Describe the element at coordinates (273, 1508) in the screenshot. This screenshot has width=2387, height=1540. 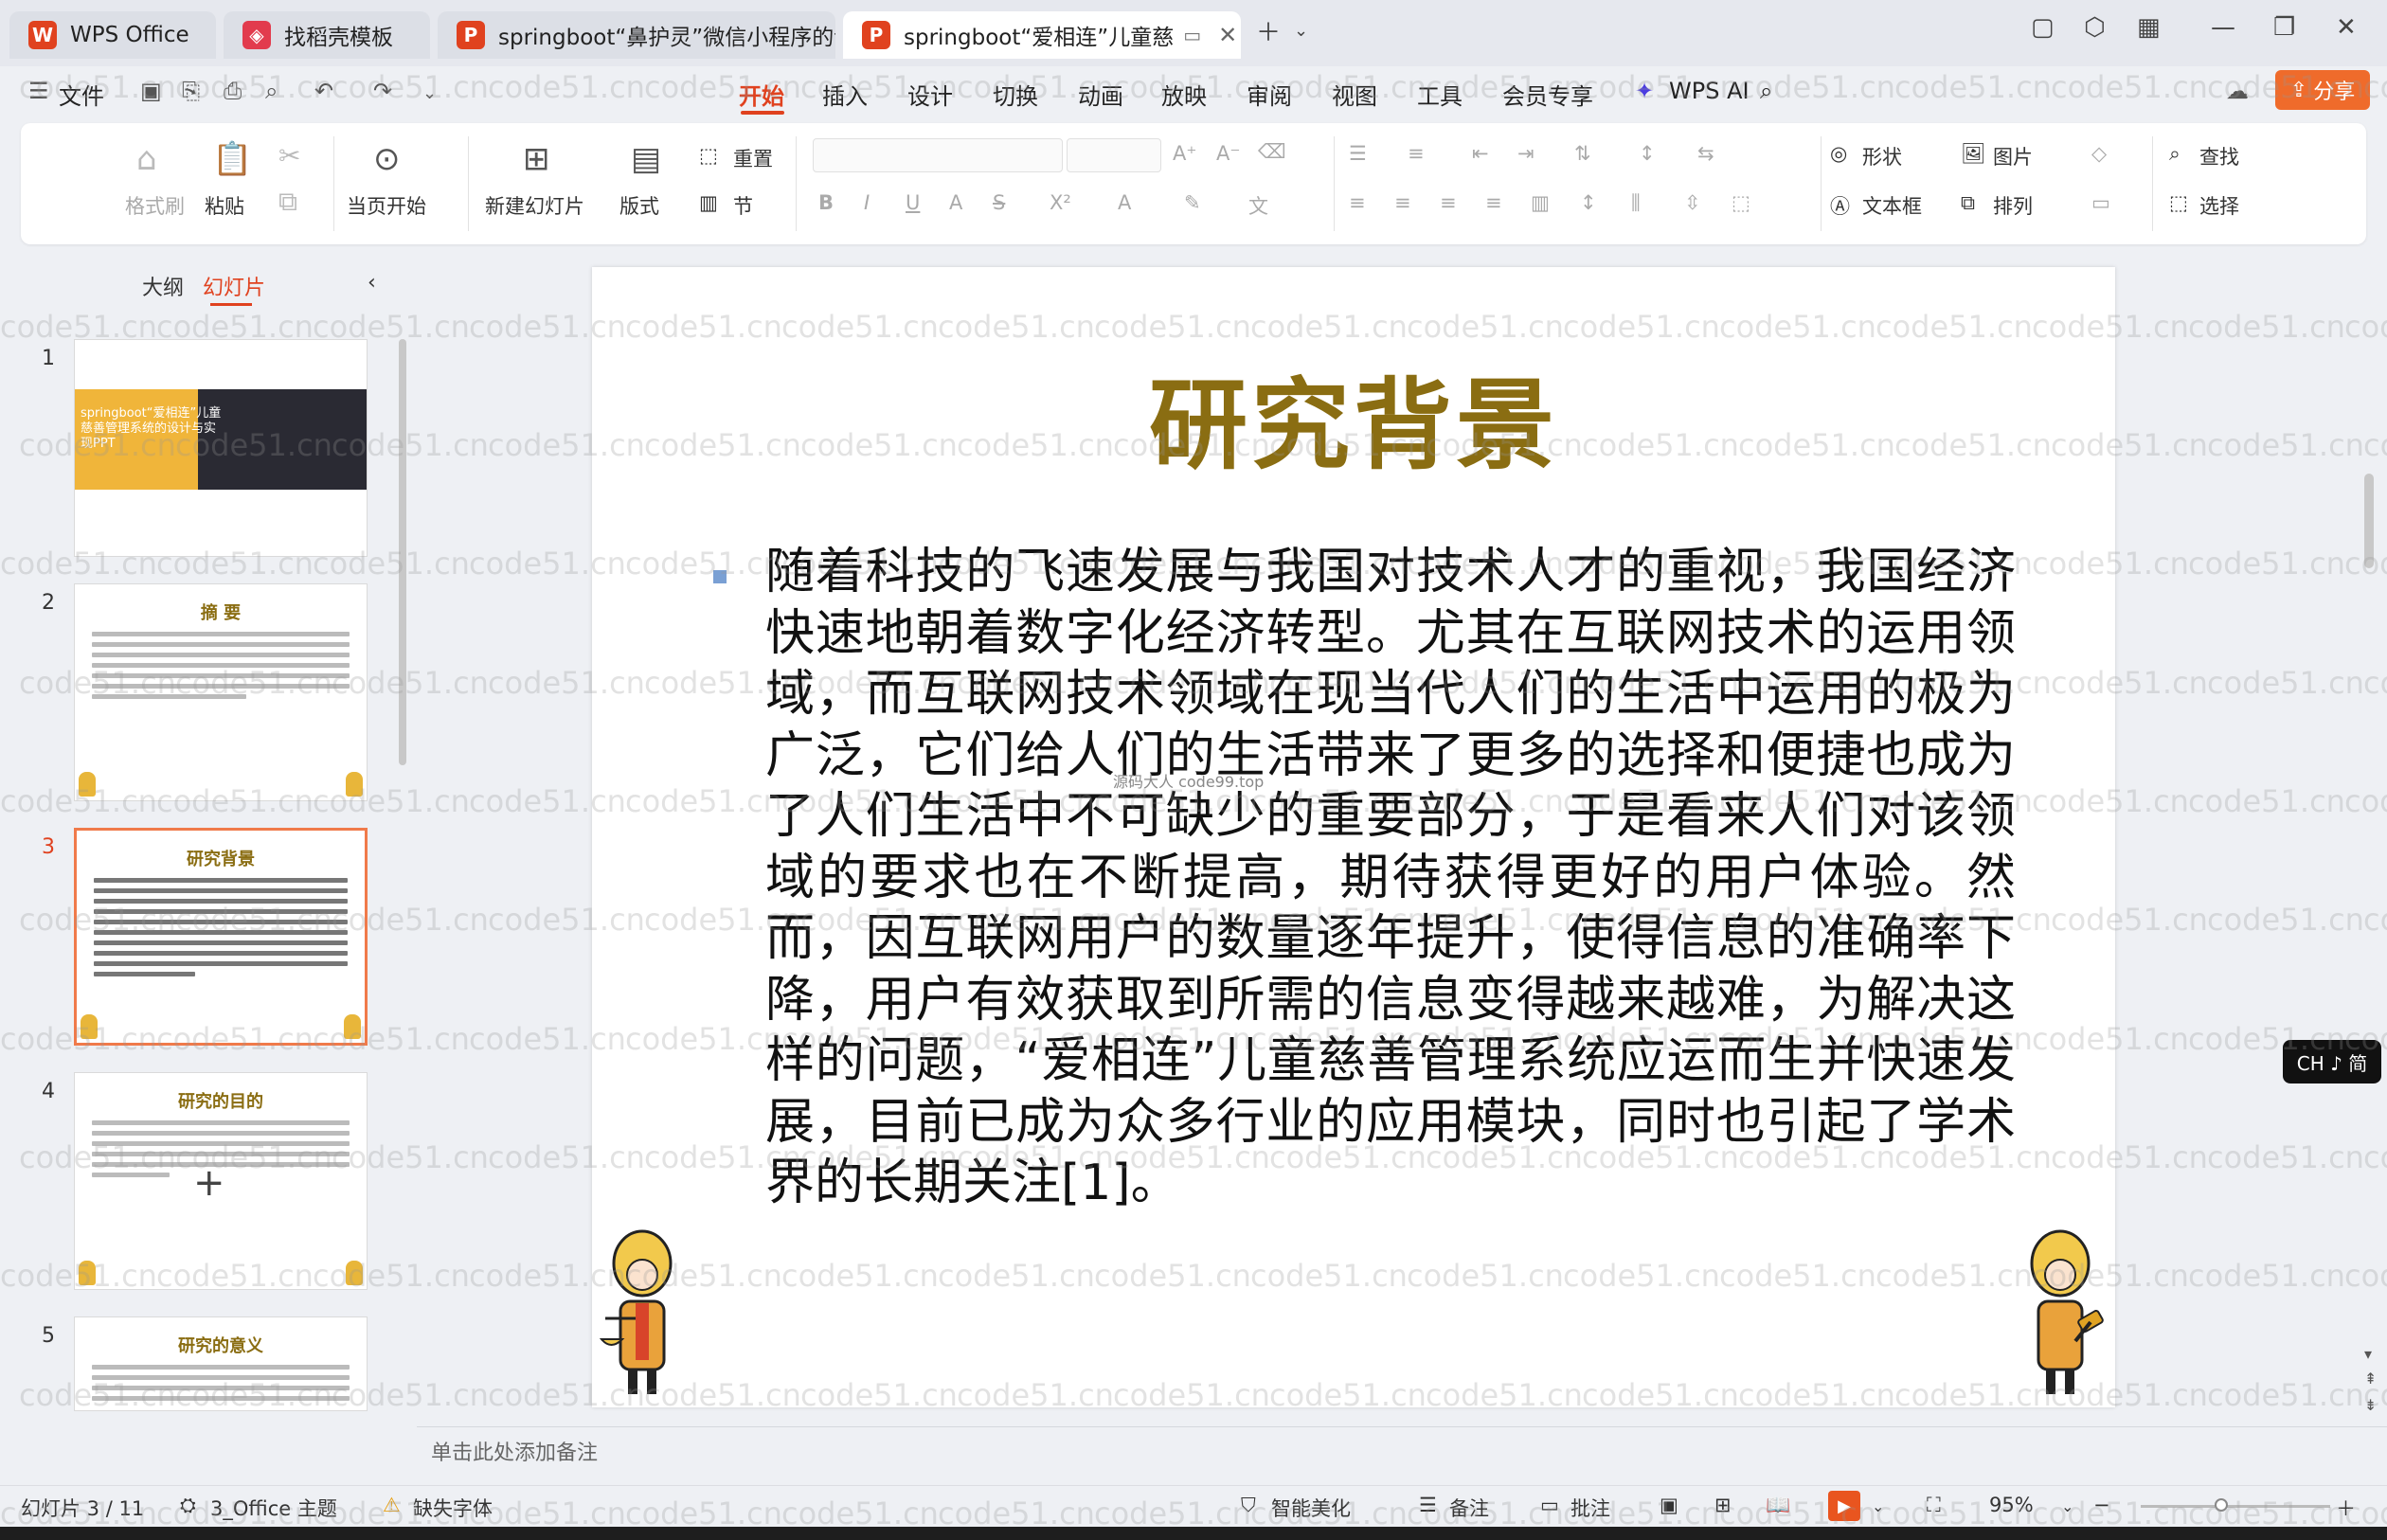
I see `theme-name: 3_Office 主题` at that location.